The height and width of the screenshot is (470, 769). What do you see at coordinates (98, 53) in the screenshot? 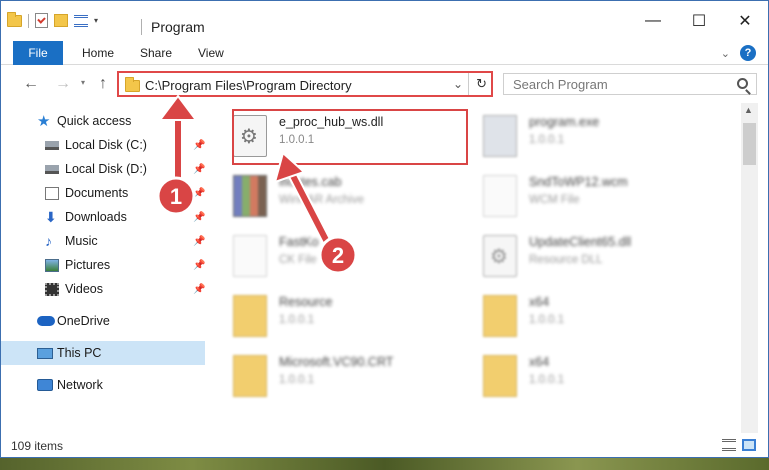
I see `tab-home: Home` at bounding box center [98, 53].